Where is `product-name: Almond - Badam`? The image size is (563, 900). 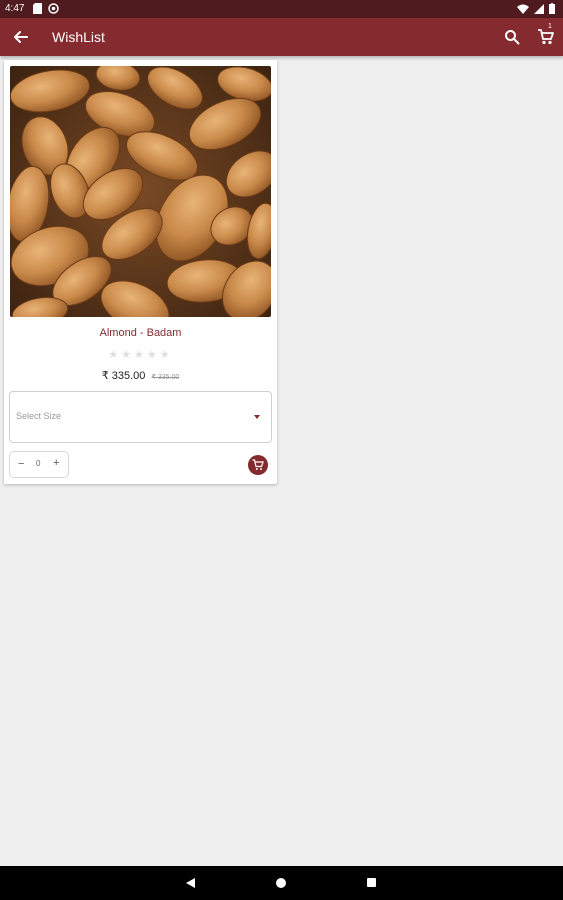 product-name: Almond - Badam is located at coordinates (140, 333).